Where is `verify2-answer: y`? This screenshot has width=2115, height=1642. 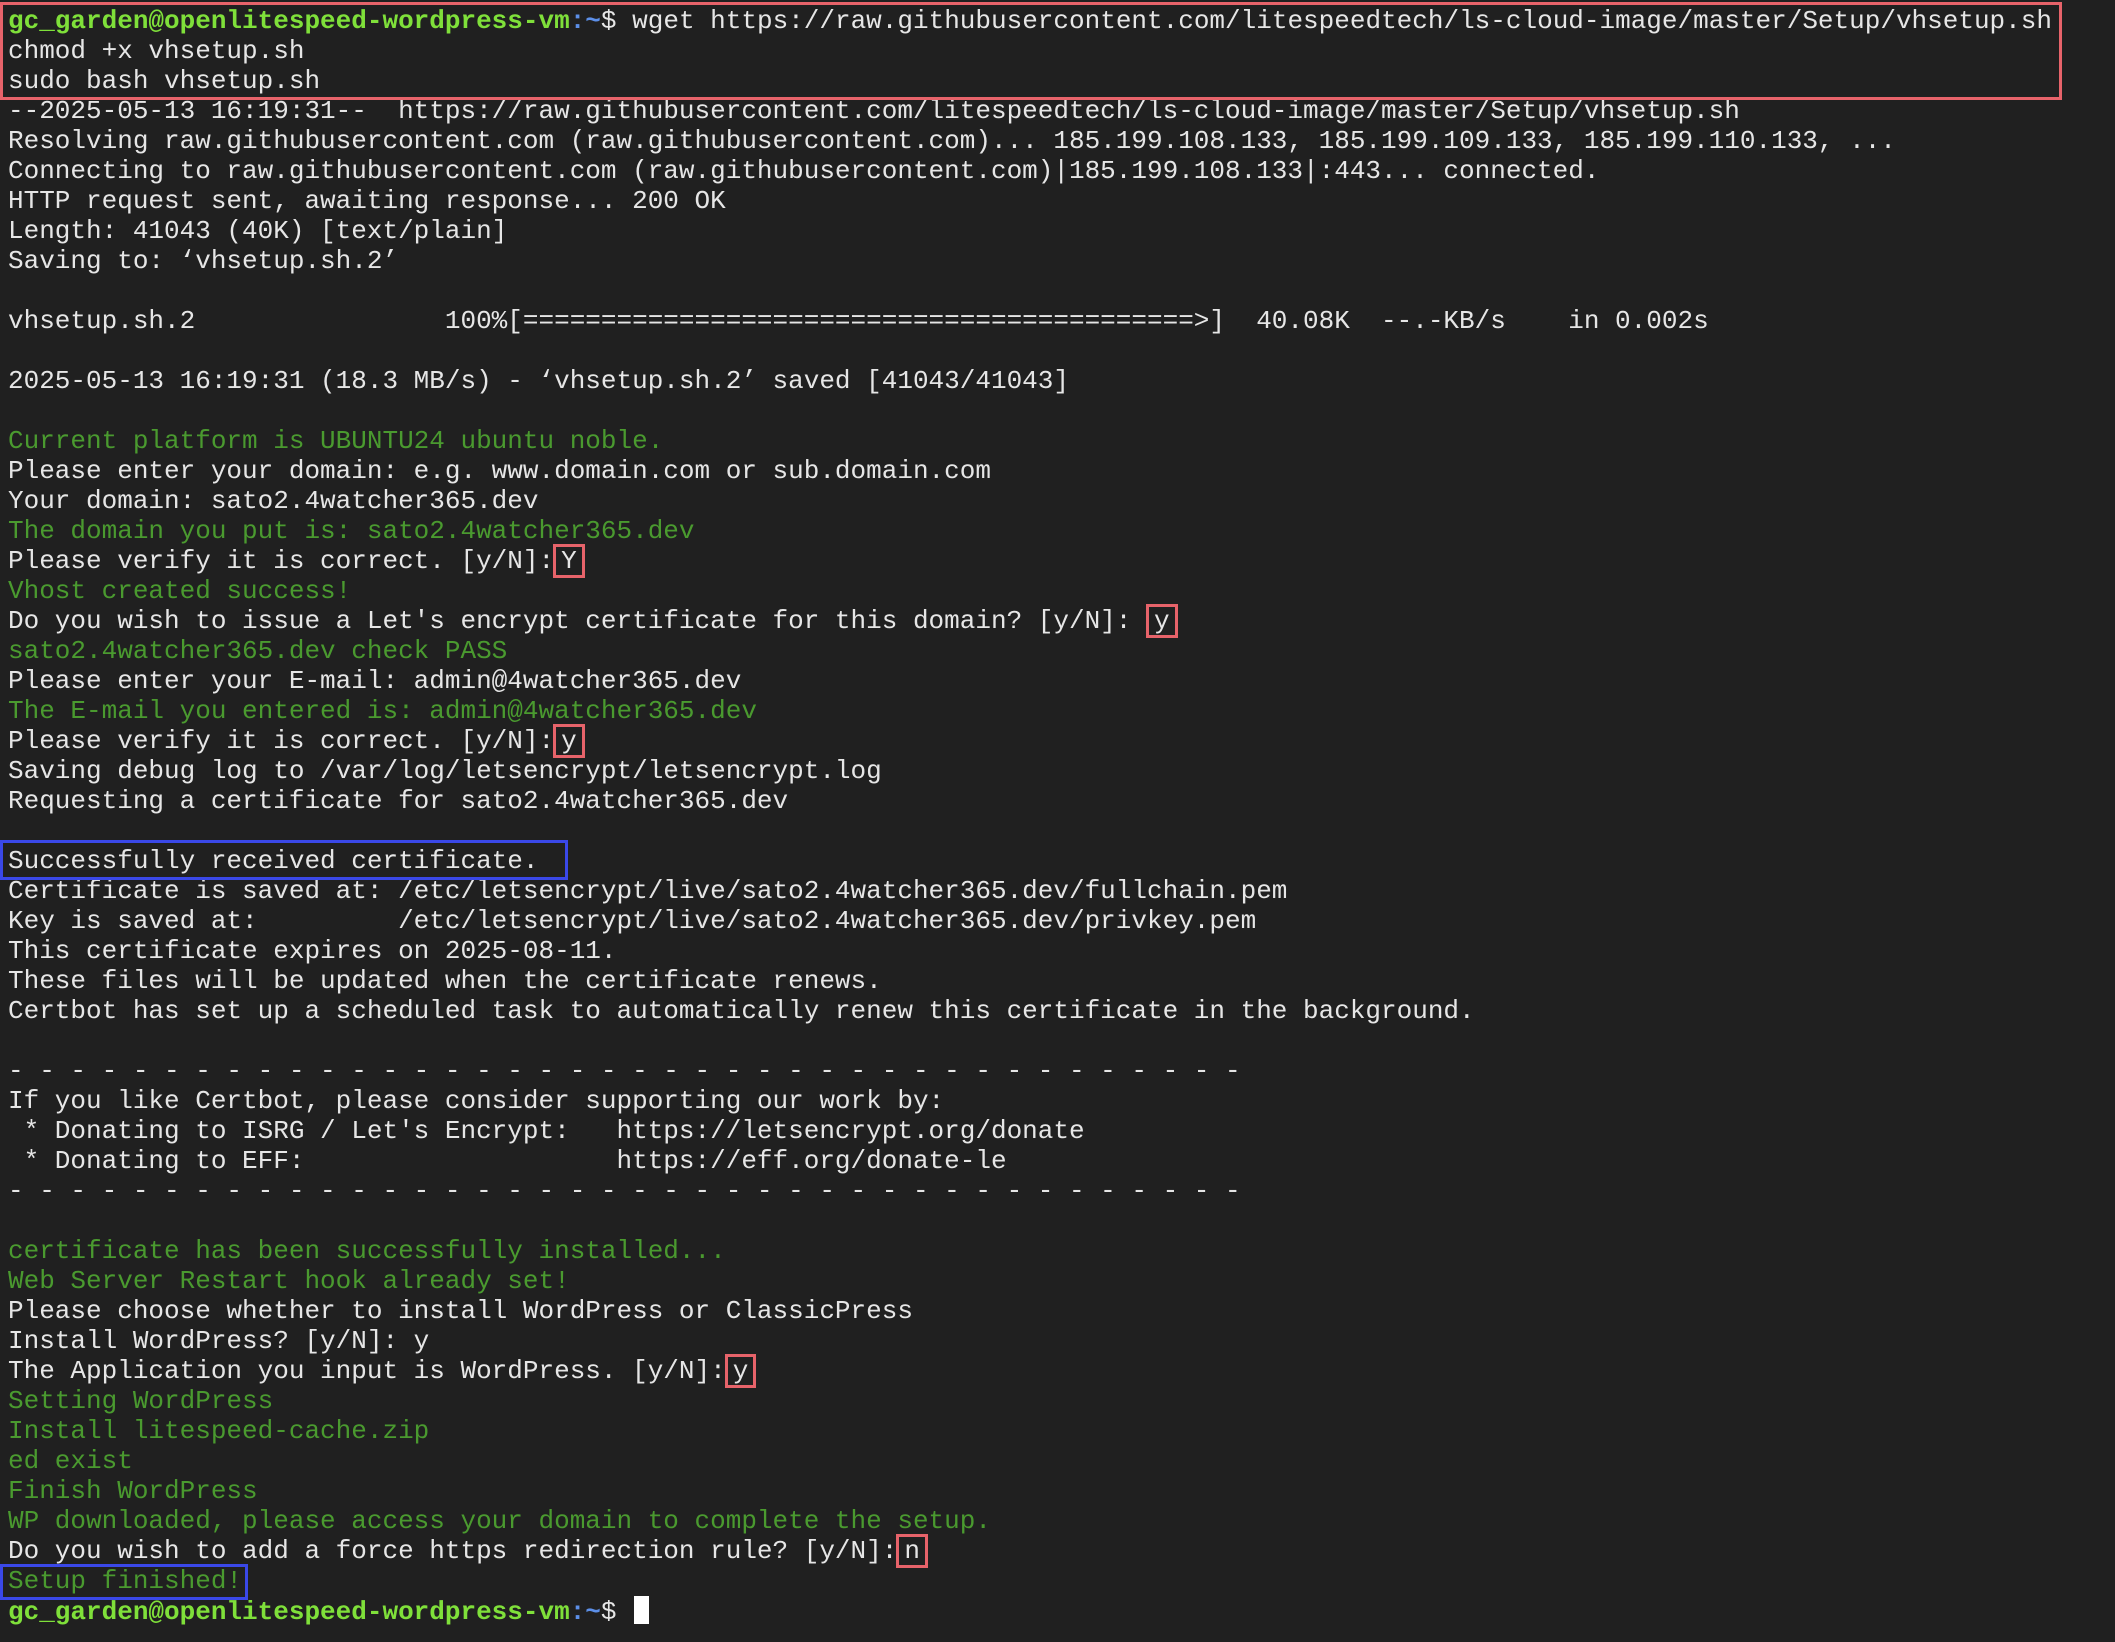
verify2-answer: y is located at coordinates (569, 741).